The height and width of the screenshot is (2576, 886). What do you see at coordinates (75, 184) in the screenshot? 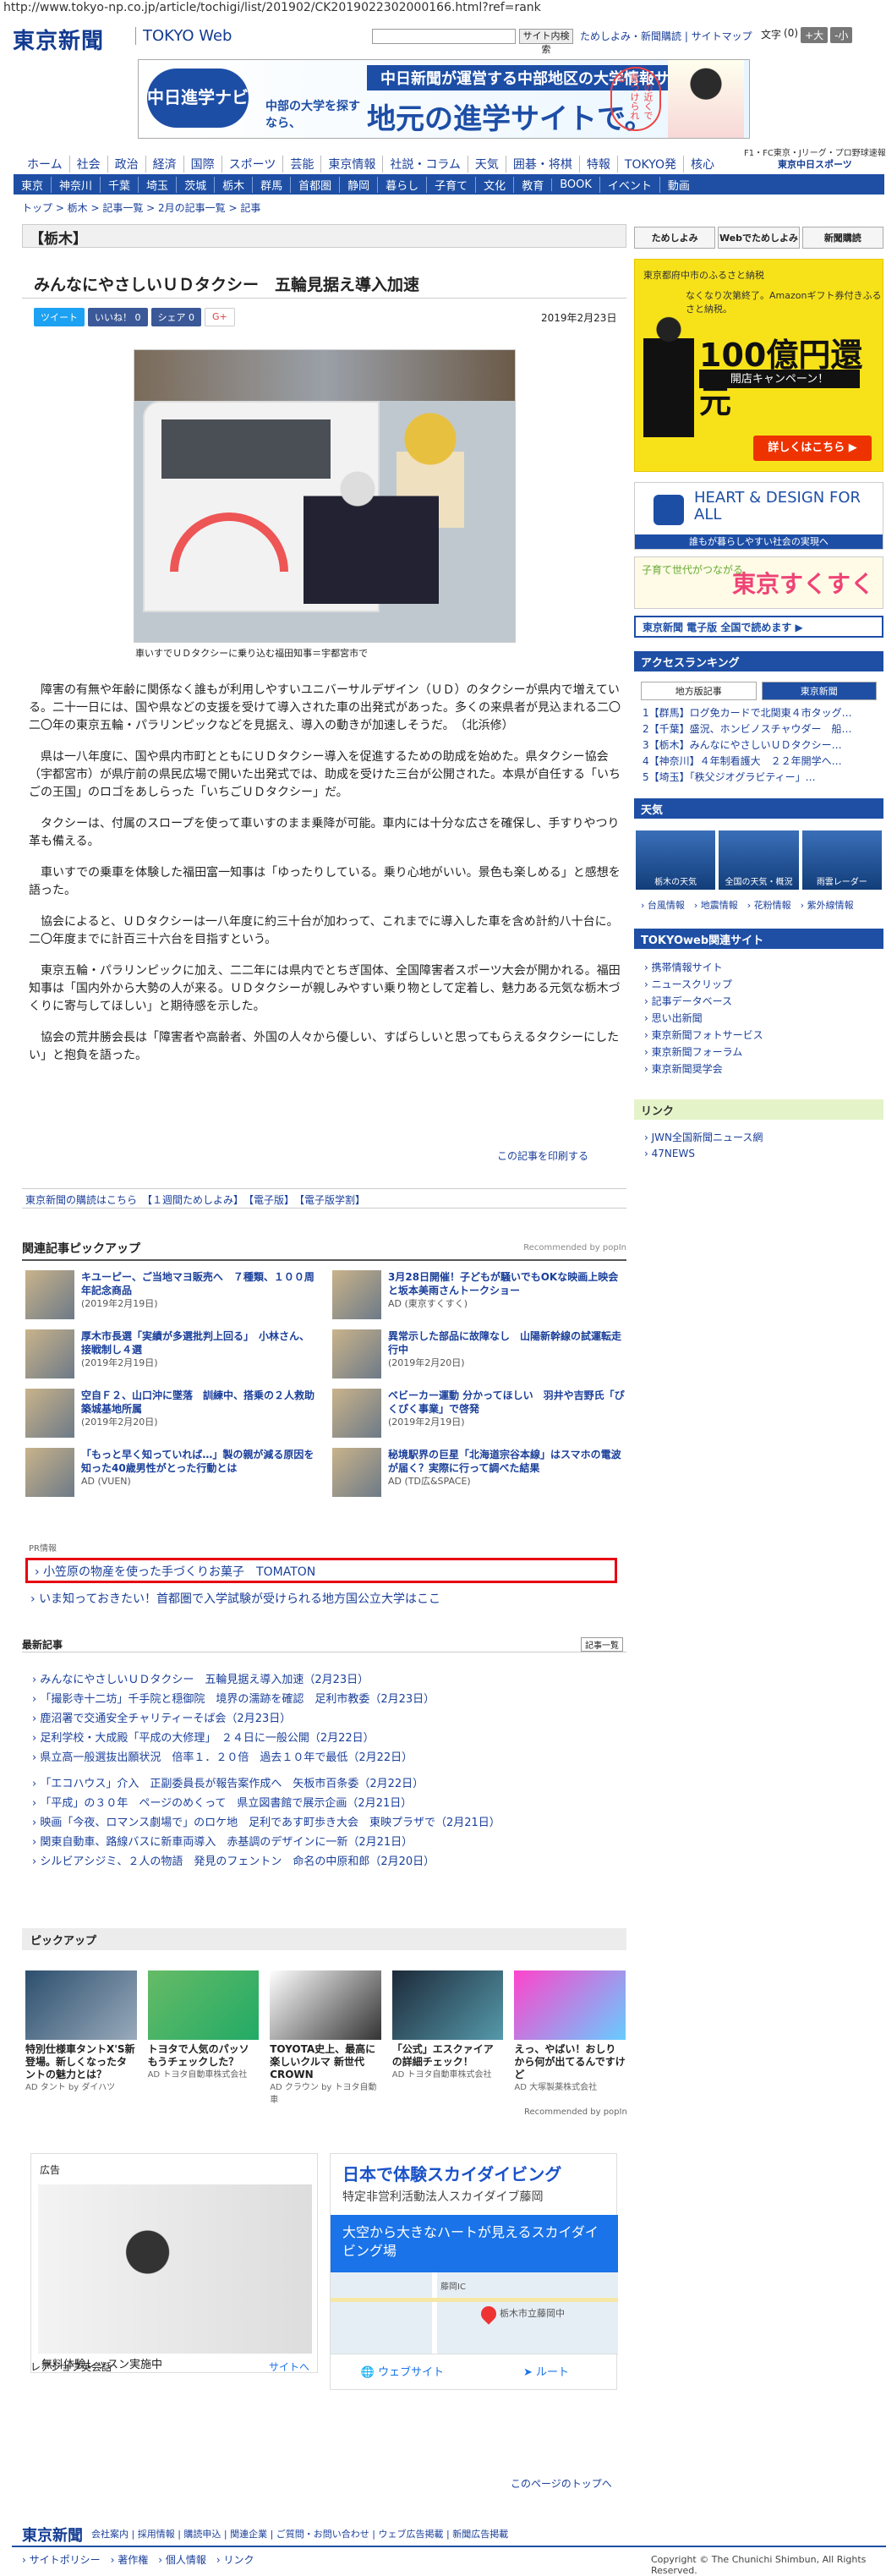
I see `region-nav-item: 神奈川` at bounding box center [75, 184].